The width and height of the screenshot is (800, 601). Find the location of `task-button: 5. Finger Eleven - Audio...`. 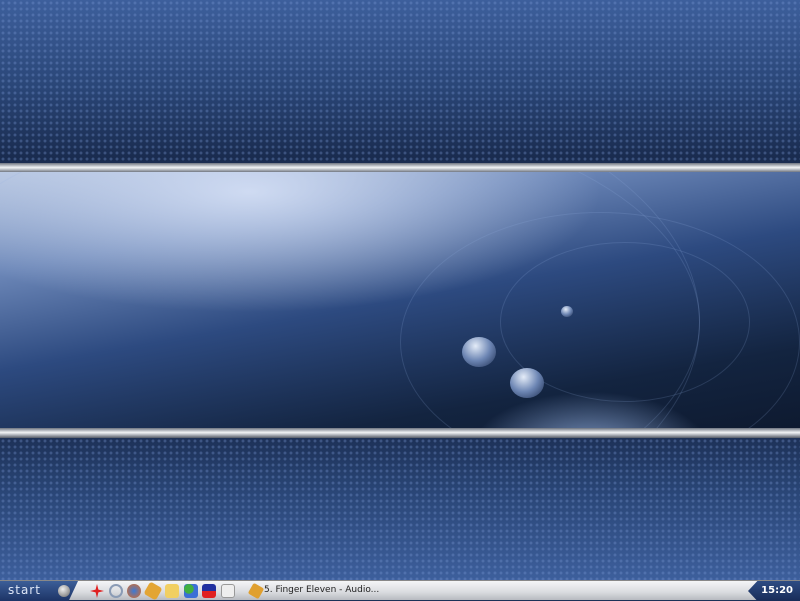

task-button: 5. Finger Eleven - Audio... is located at coordinates (313, 591).